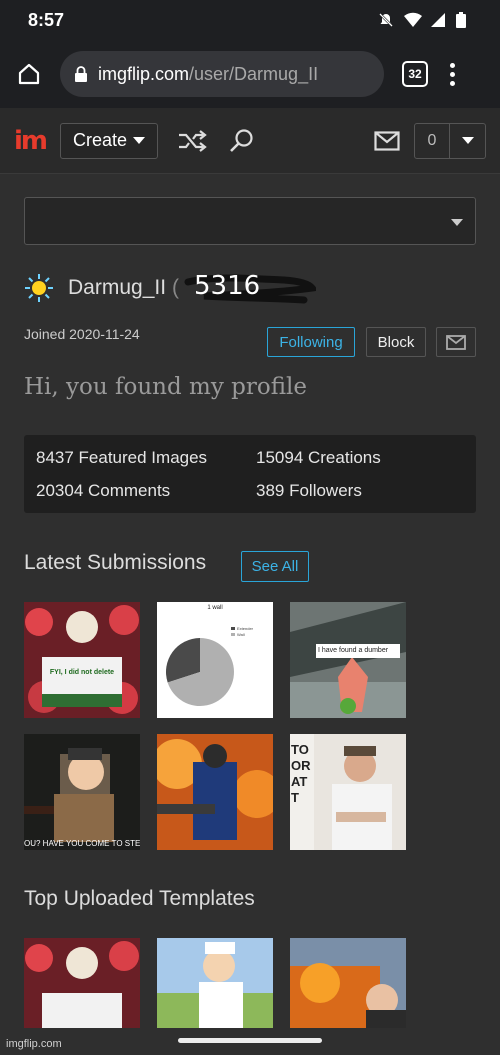 The image size is (500, 1055). Describe the element at coordinates (242, 141) in the screenshot. I see `search-icon` at that location.